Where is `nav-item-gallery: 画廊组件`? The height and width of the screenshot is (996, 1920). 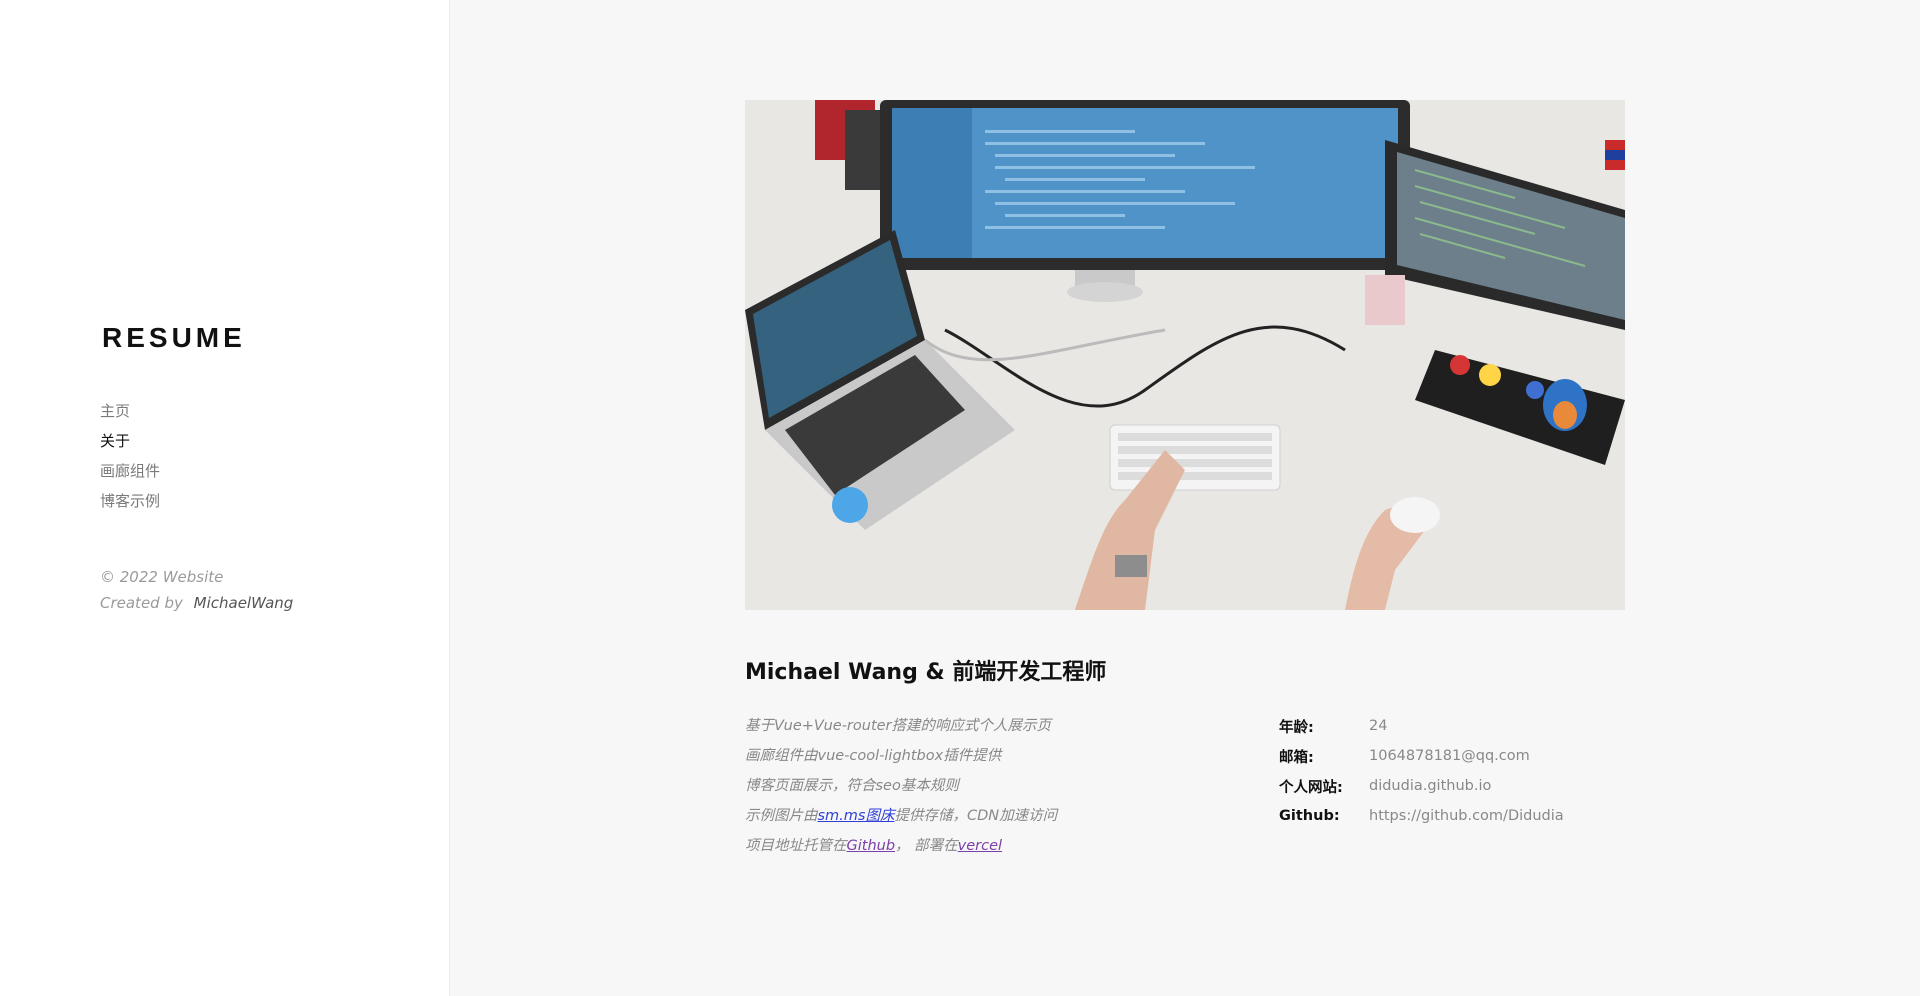 nav-item-gallery: 画廊组件 is located at coordinates (130, 471).